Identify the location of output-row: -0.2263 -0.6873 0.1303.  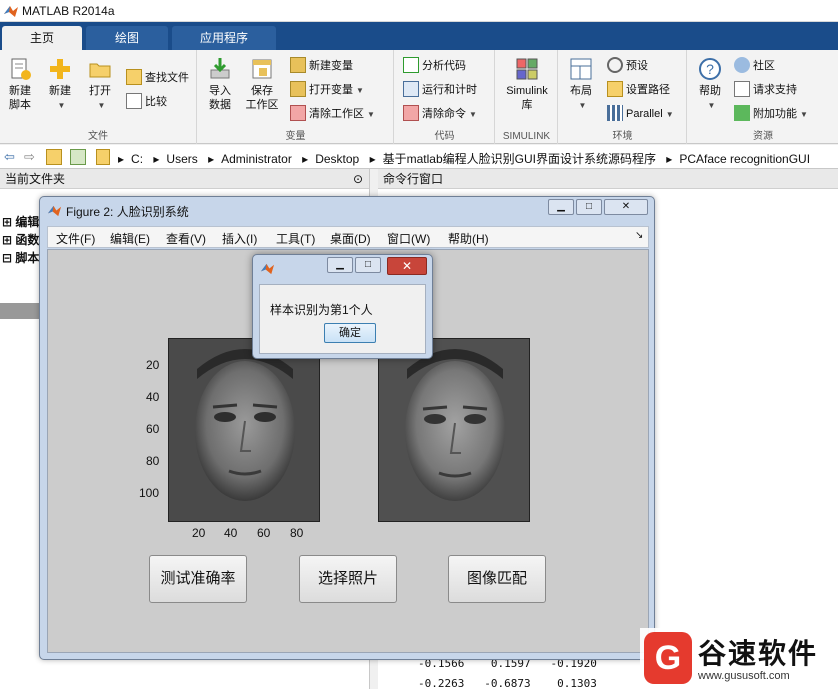
(507, 681).